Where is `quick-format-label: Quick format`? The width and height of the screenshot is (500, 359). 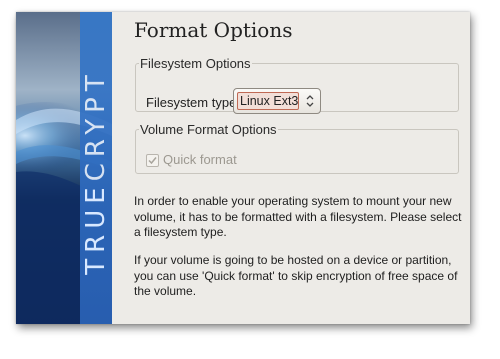
quick-format-label: Quick format is located at coordinates (200, 159).